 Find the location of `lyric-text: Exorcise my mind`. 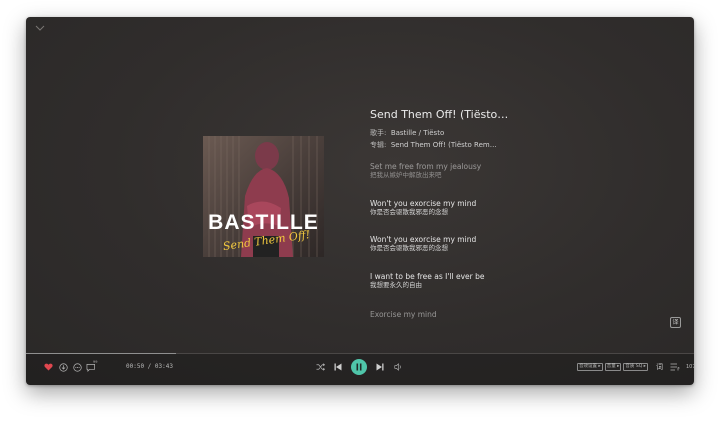

lyric-text: Exorcise my mind is located at coordinates (403, 314).